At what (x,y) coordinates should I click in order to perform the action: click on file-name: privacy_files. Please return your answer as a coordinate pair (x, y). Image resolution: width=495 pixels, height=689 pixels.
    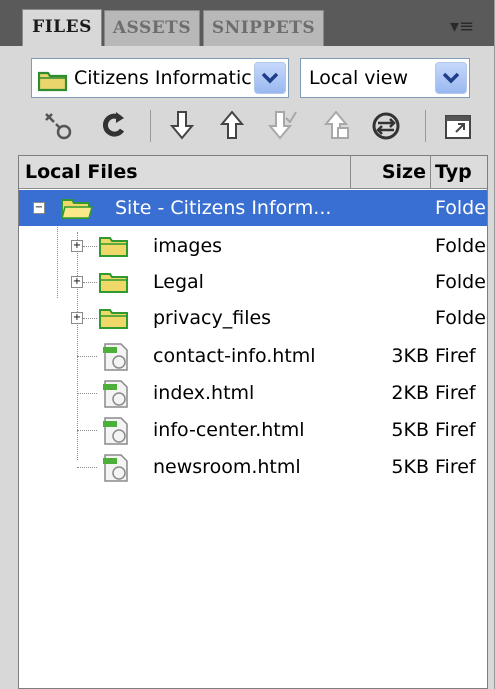
    Looking at the image, I should click on (212, 318).